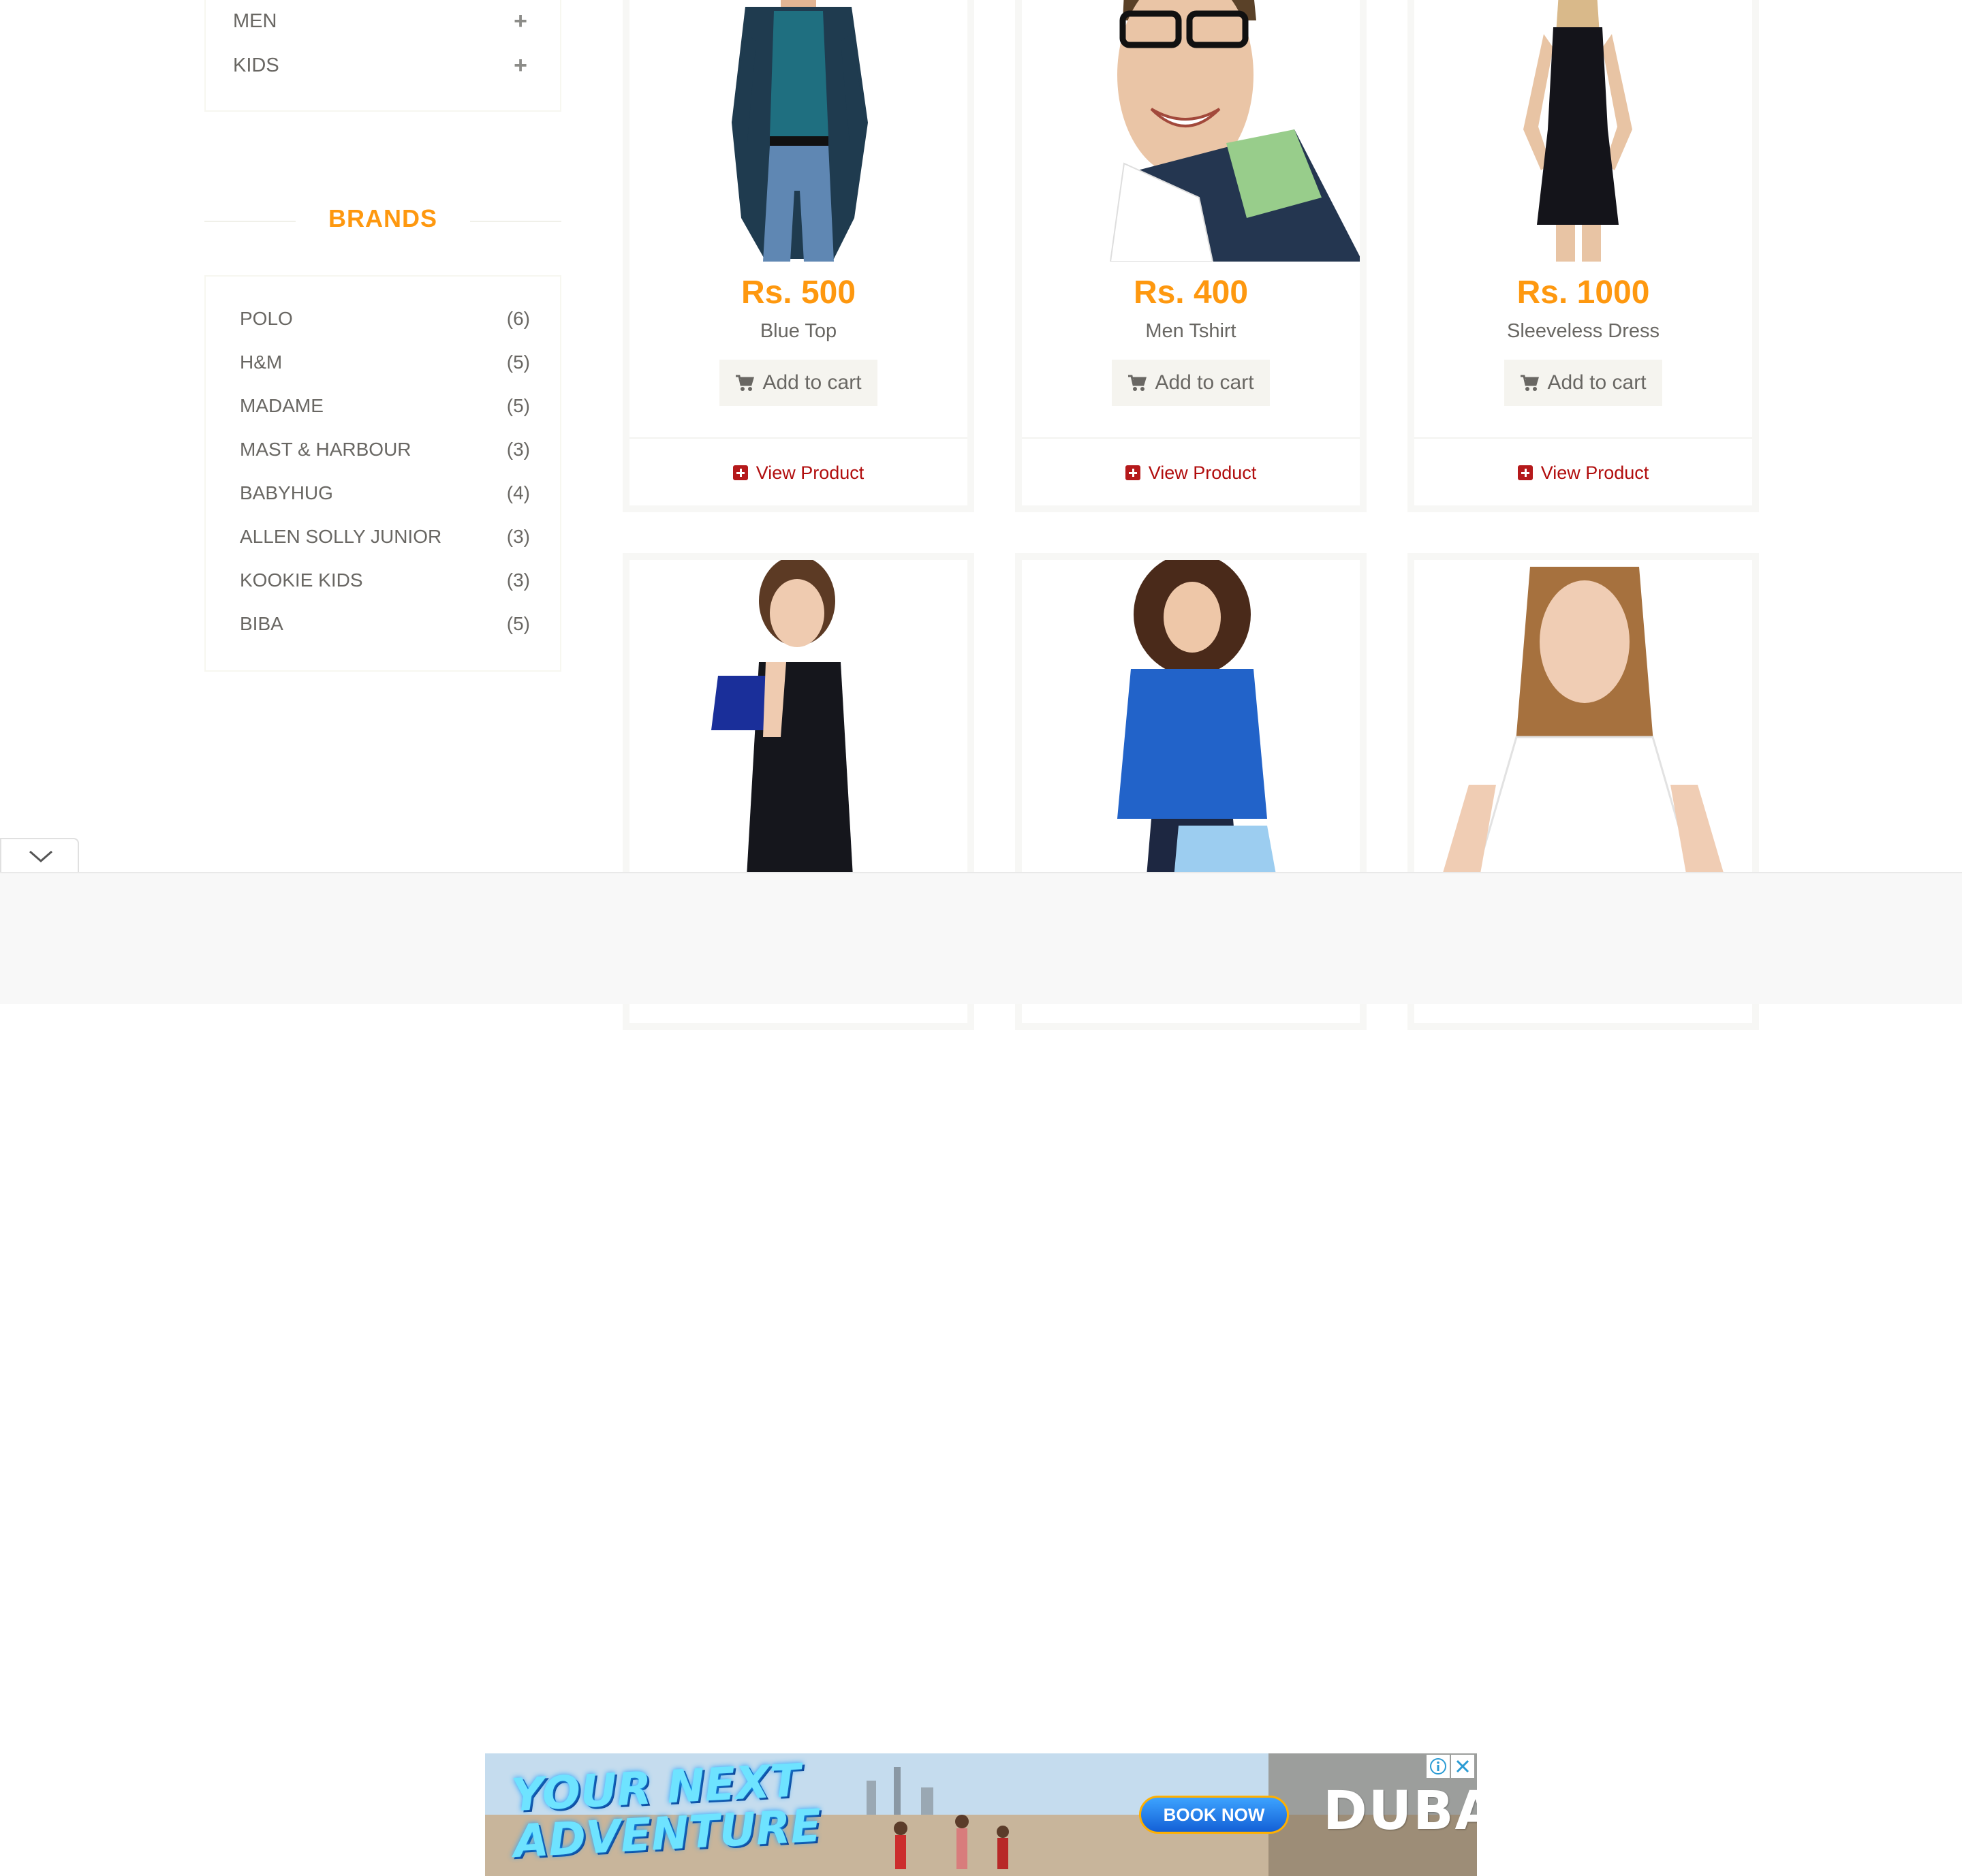 The image size is (1962, 1876). Describe the element at coordinates (518, 318) in the screenshot. I see `brand-count: (6)` at that location.